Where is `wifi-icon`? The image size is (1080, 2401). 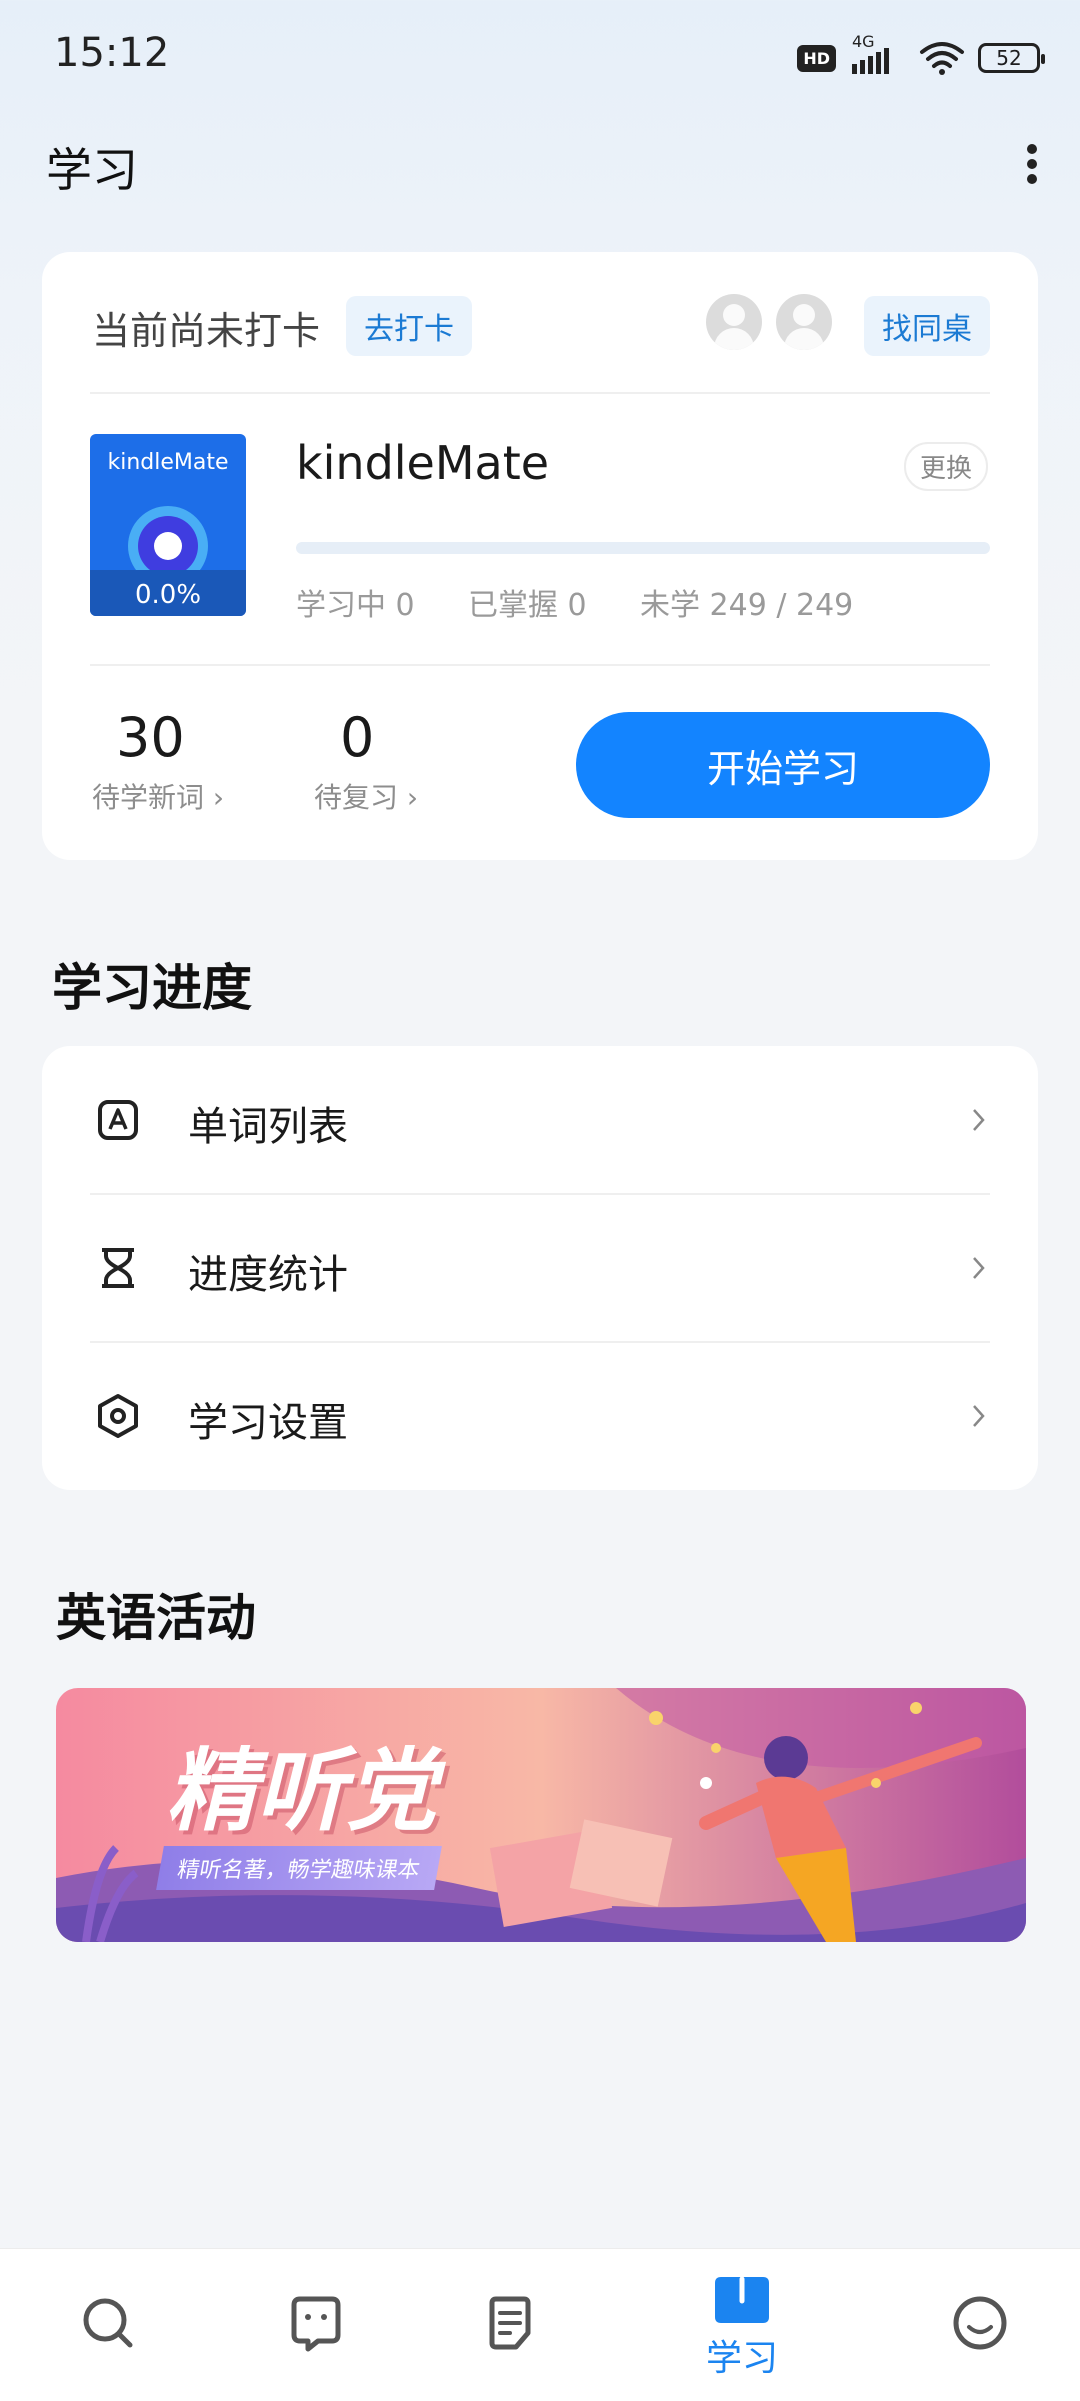 wifi-icon is located at coordinates (942, 58).